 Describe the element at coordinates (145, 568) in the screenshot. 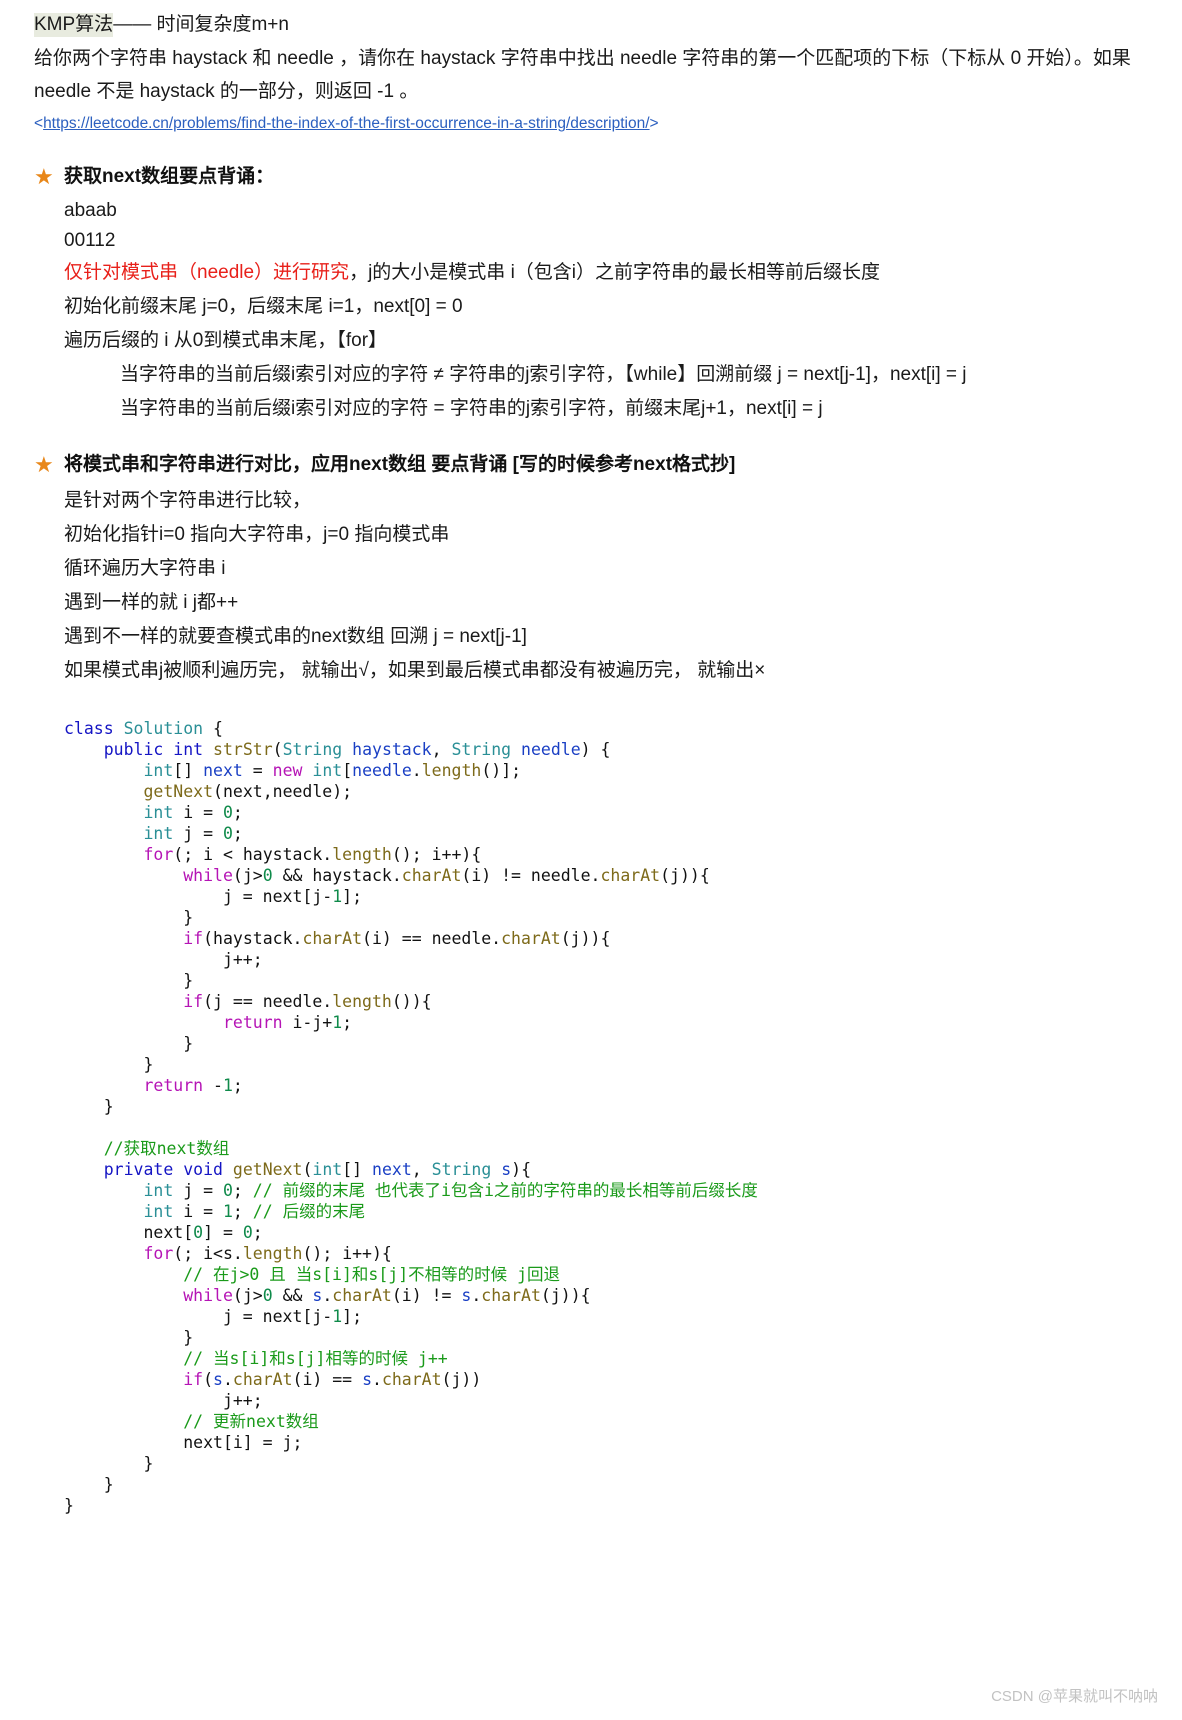

I see `note-line: 循环遍历大字符串 i` at that location.